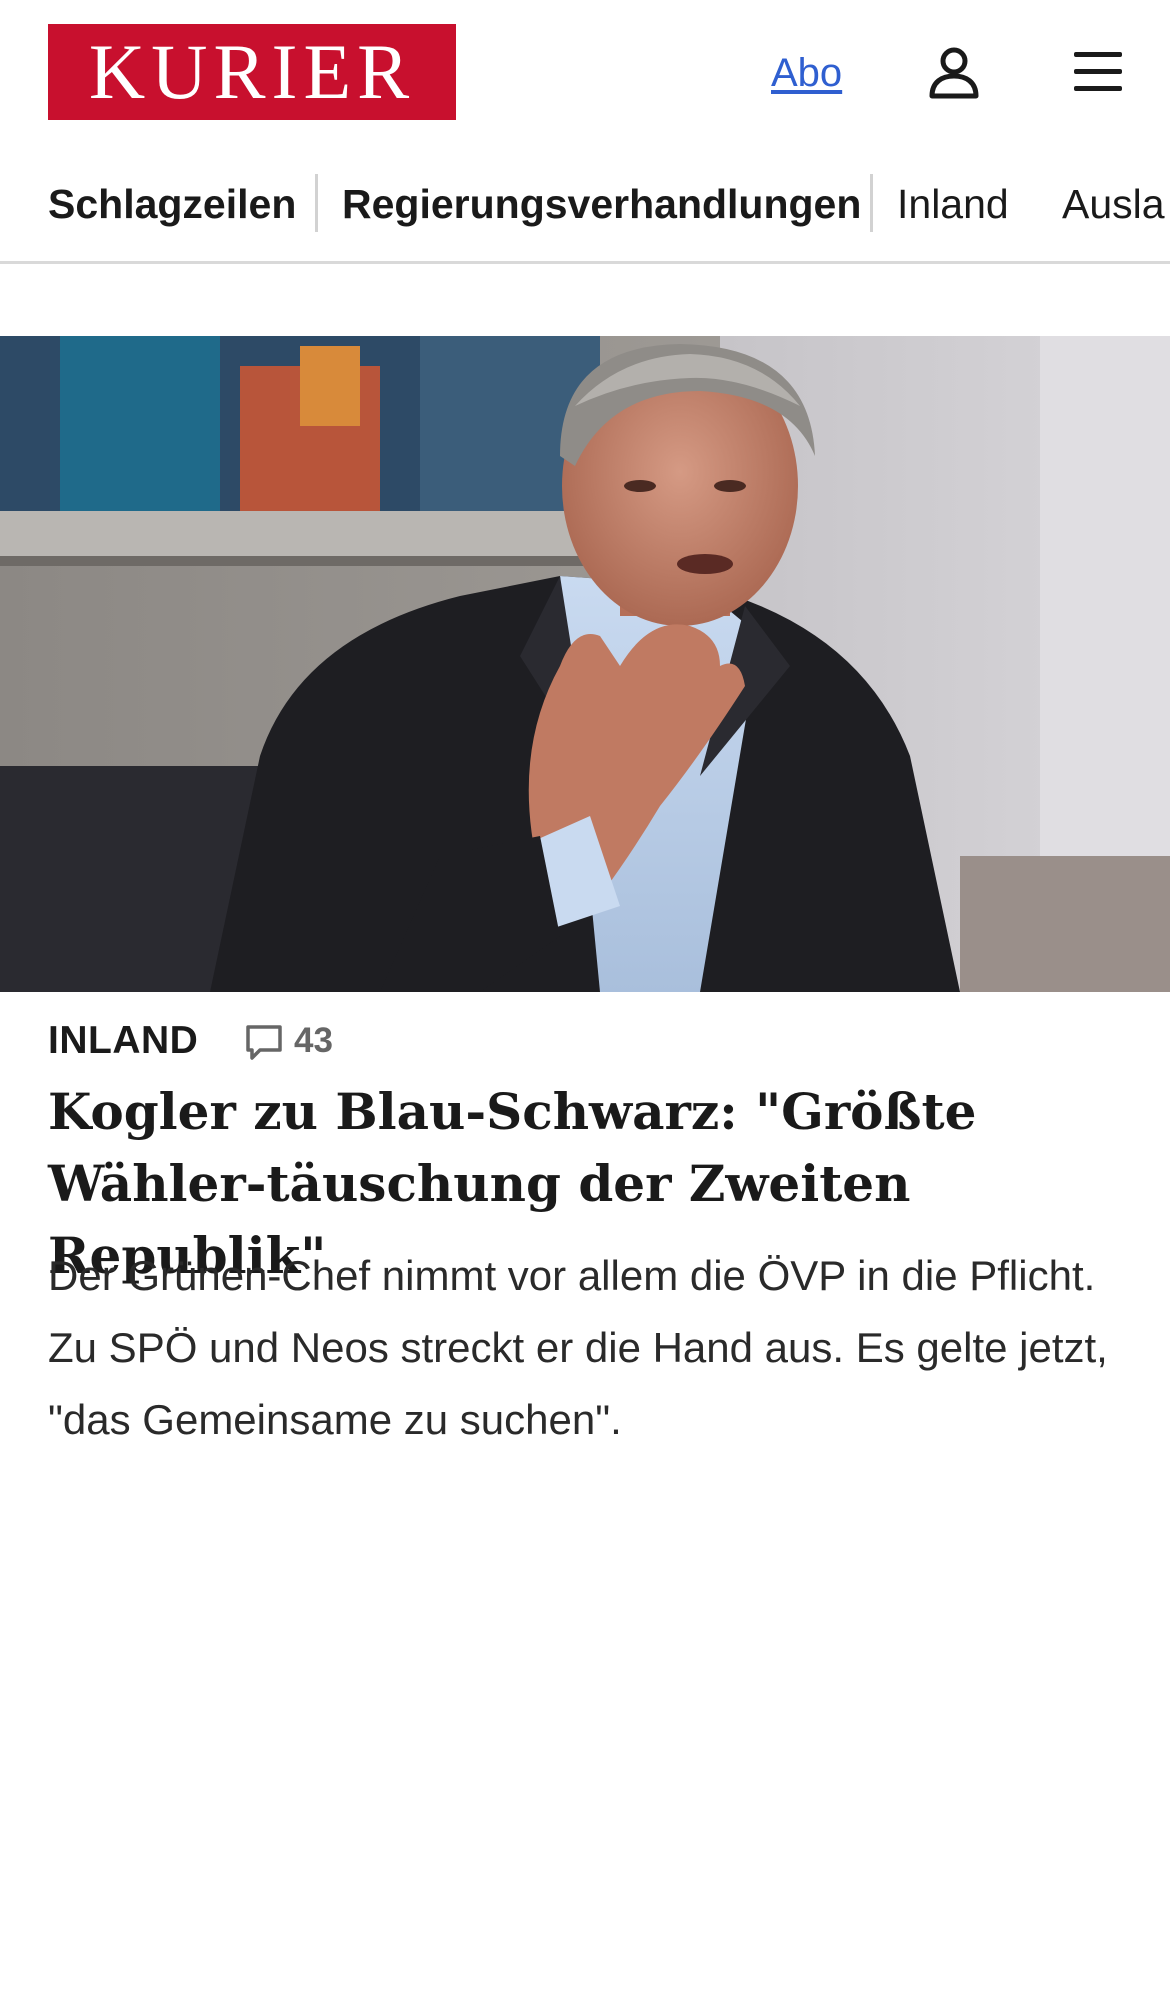 This screenshot has width=1170, height=1992. I want to click on speech-bubble-icon, so click(264, 1042).